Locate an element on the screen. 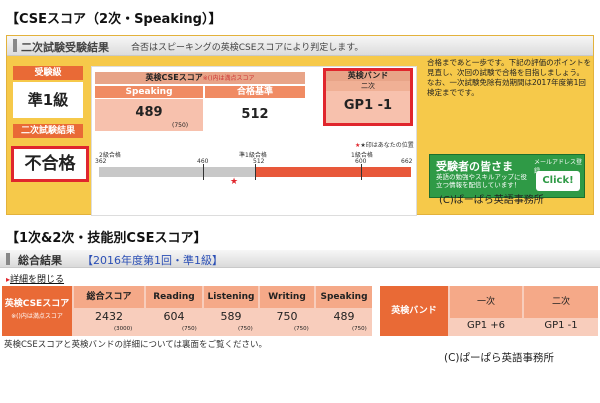 This screenshot has height=403, width=600. grade-label: 受験級 is located at coordinates (48, 73).